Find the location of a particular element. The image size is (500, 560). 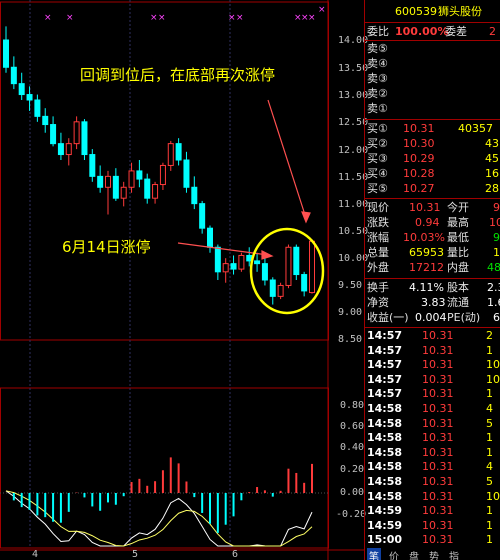

tab-index: 指 is located at coordinates (454, 554).